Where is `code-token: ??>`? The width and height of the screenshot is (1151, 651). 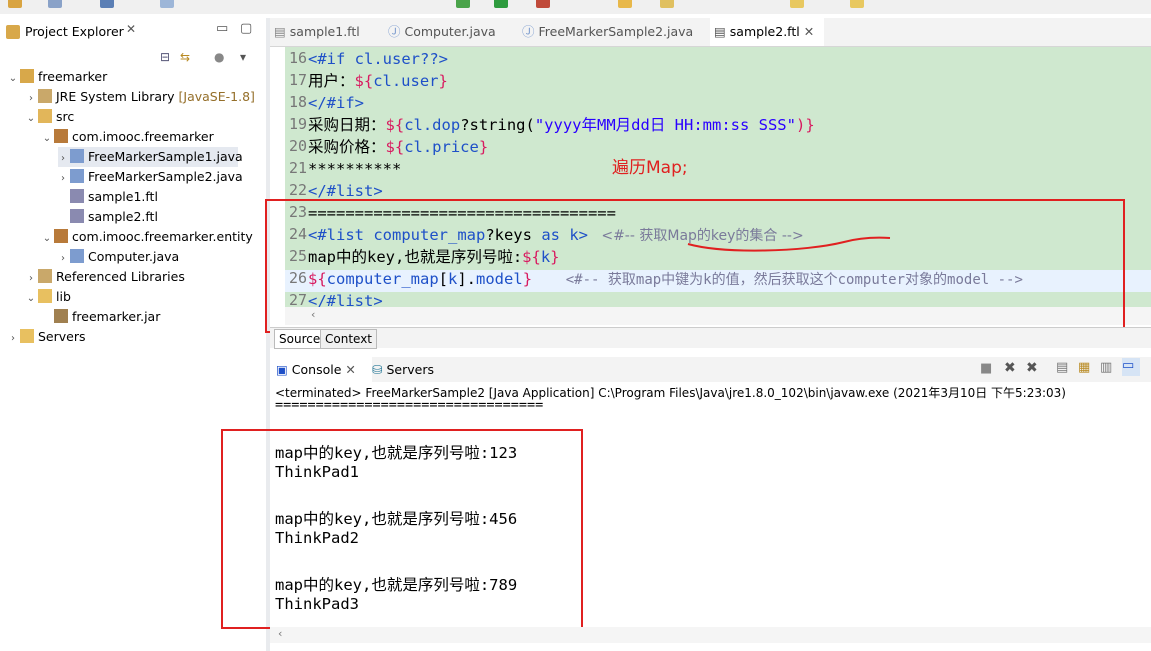 code-token: ??> is located at coordinates (434, 59).